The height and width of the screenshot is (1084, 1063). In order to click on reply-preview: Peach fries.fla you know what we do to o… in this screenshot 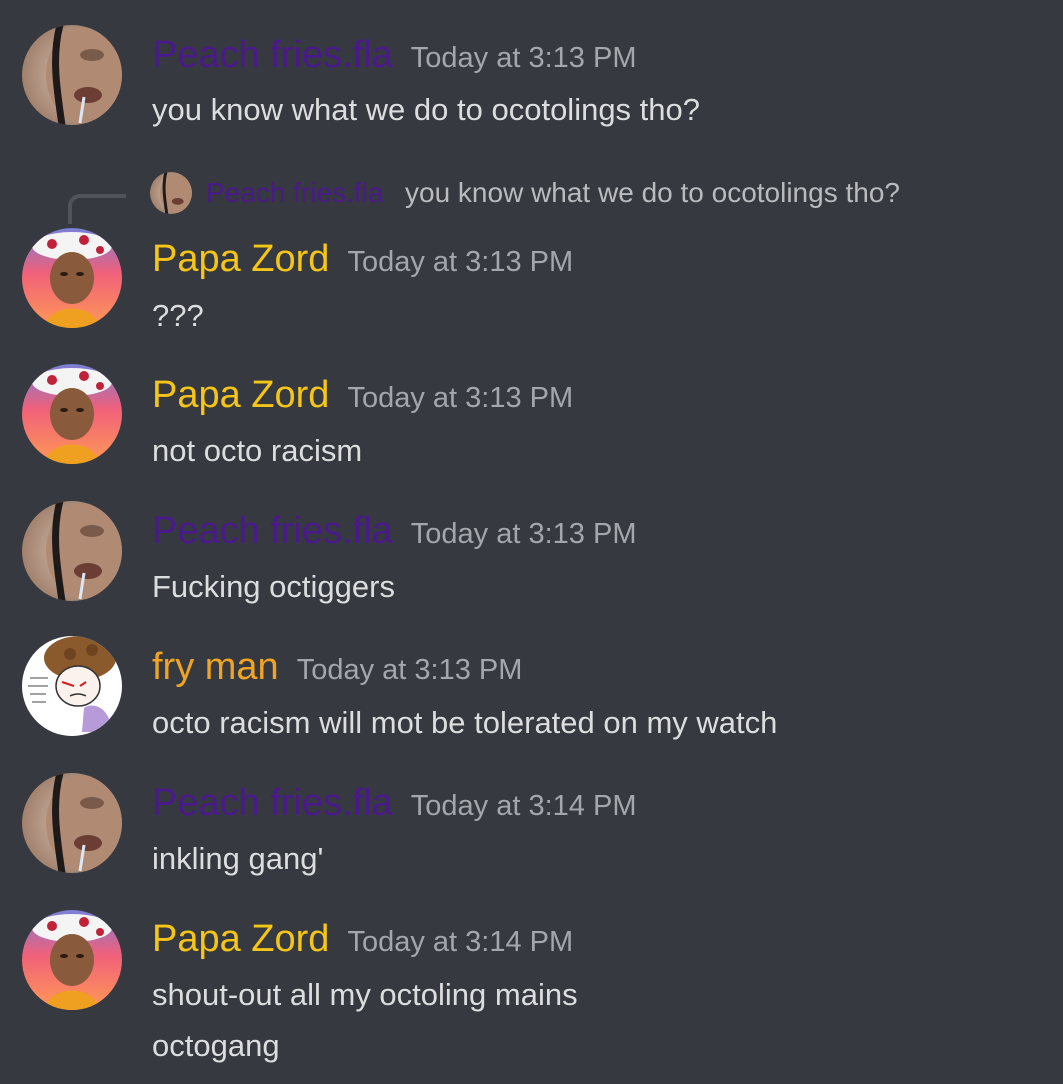, I will do `click(531, 196)`.